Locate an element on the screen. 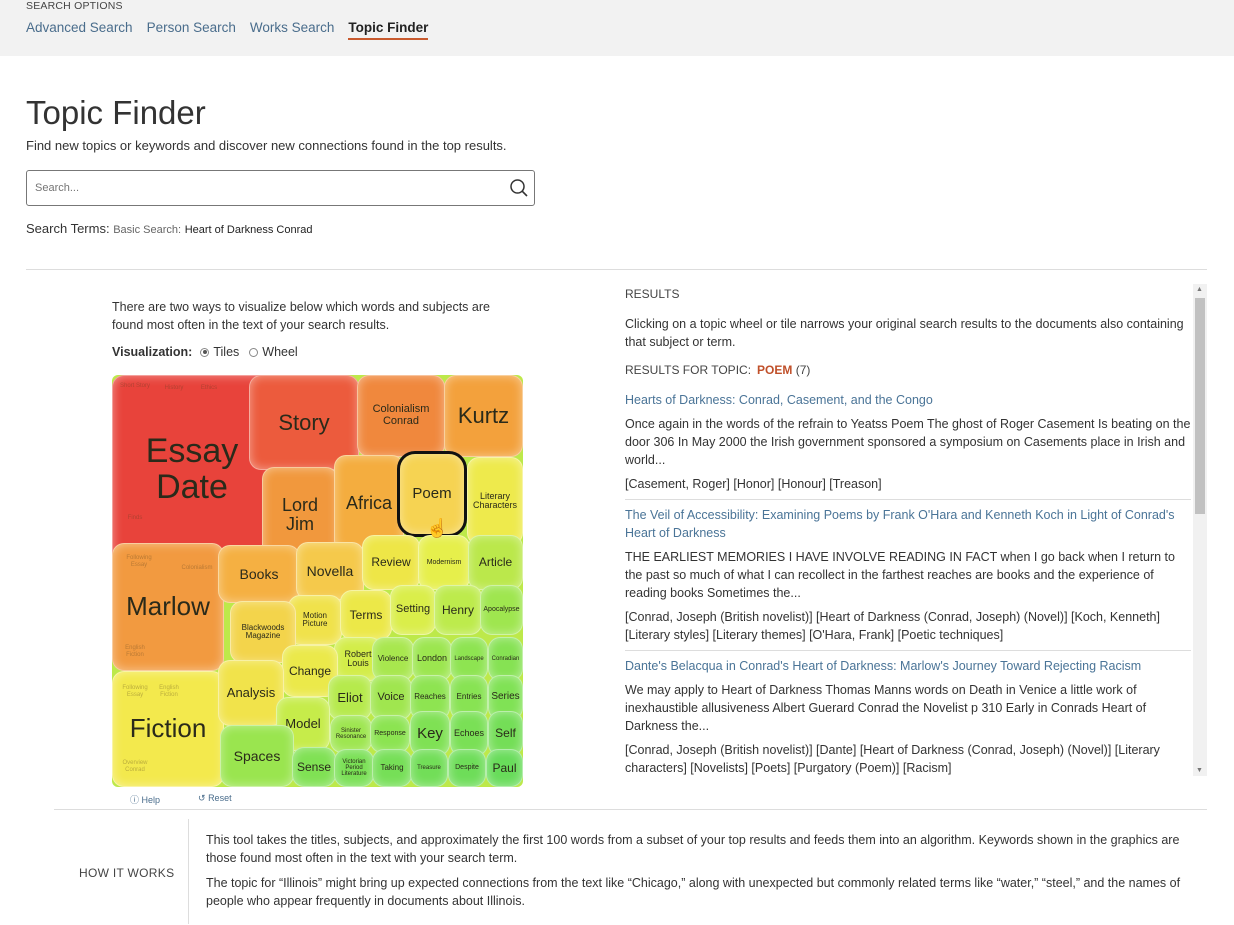  tile-eliot: Eliot is located at coordinates (350, 697).